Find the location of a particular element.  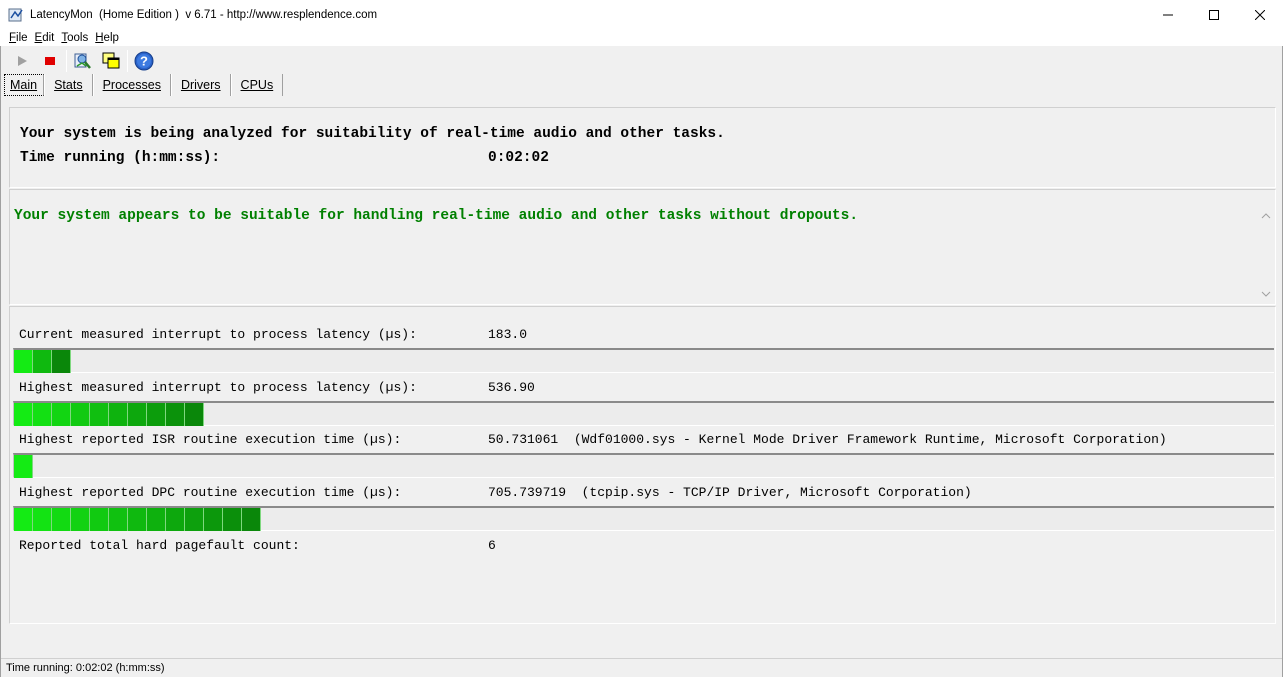

play-icon is located at coordinates (22, 61).